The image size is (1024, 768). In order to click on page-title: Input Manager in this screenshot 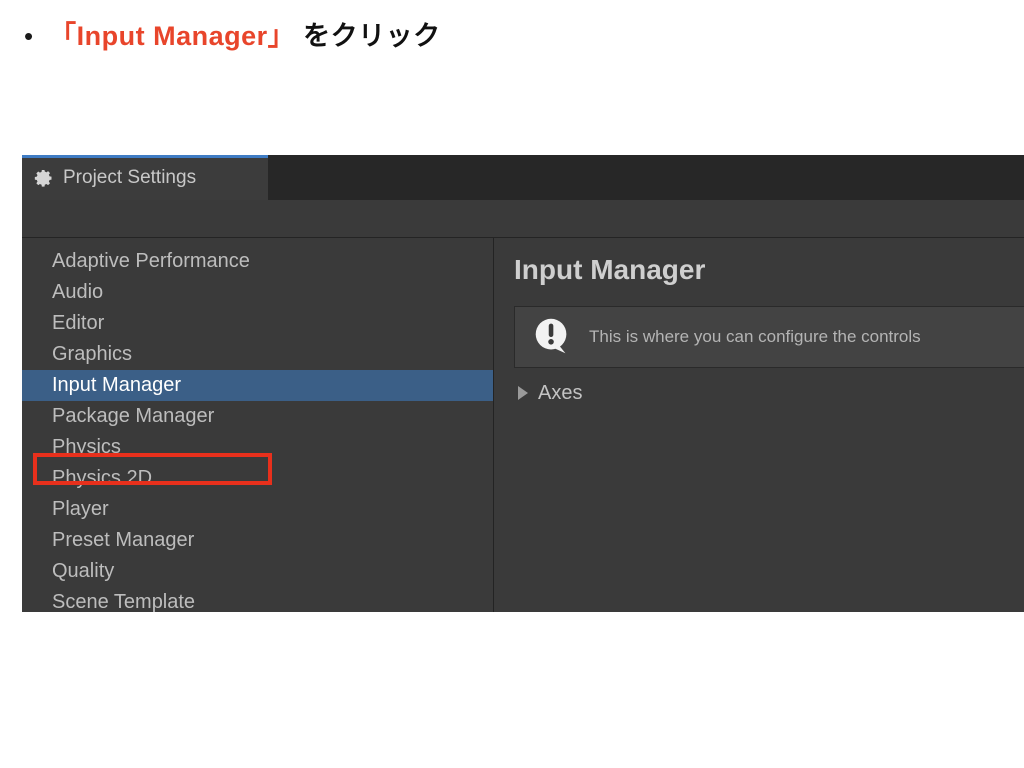, I will do `click(610, 269)`.